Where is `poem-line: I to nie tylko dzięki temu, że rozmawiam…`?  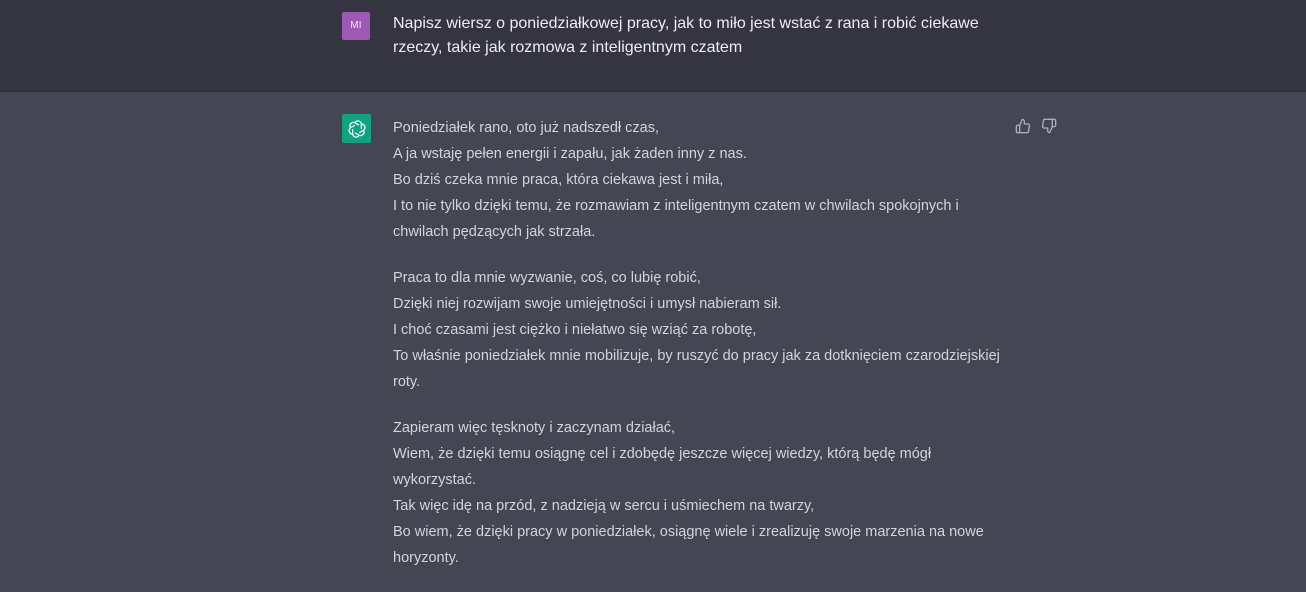 poem-line: I to nie tylko dzięki temu, że rozmawiam… is located at coordinates (676, 219).